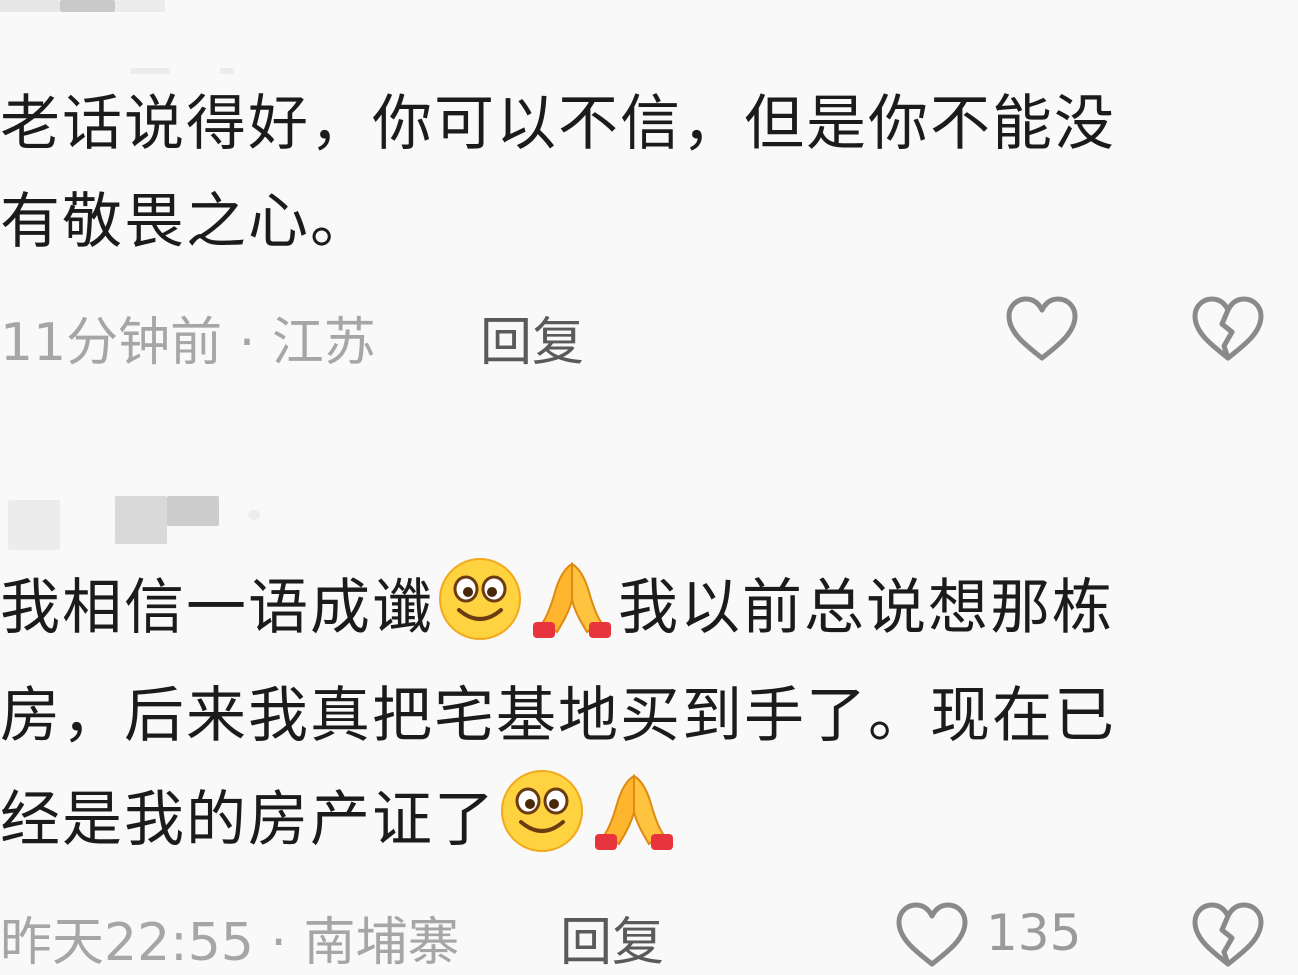  I want to click on comment-text-line: 我相信一语成谶 我以前总说想那栋, so click(557, 607).